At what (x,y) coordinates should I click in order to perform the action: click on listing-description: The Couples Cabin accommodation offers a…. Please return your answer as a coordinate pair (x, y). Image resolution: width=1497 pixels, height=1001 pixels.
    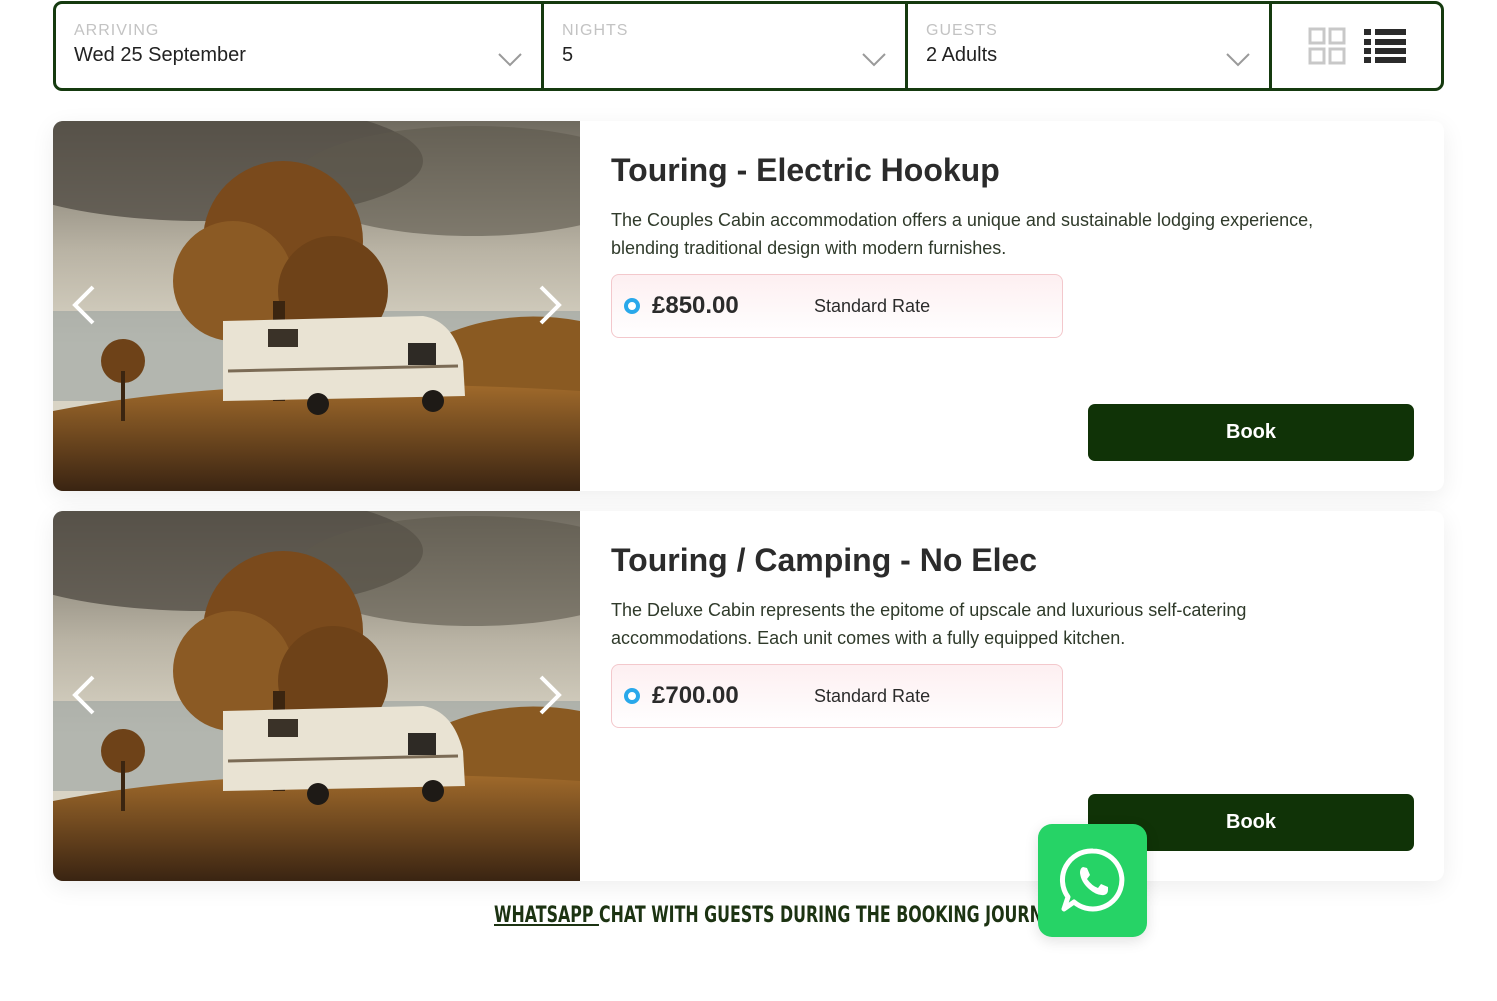
    Looking at the image, I should click on (962, 234).